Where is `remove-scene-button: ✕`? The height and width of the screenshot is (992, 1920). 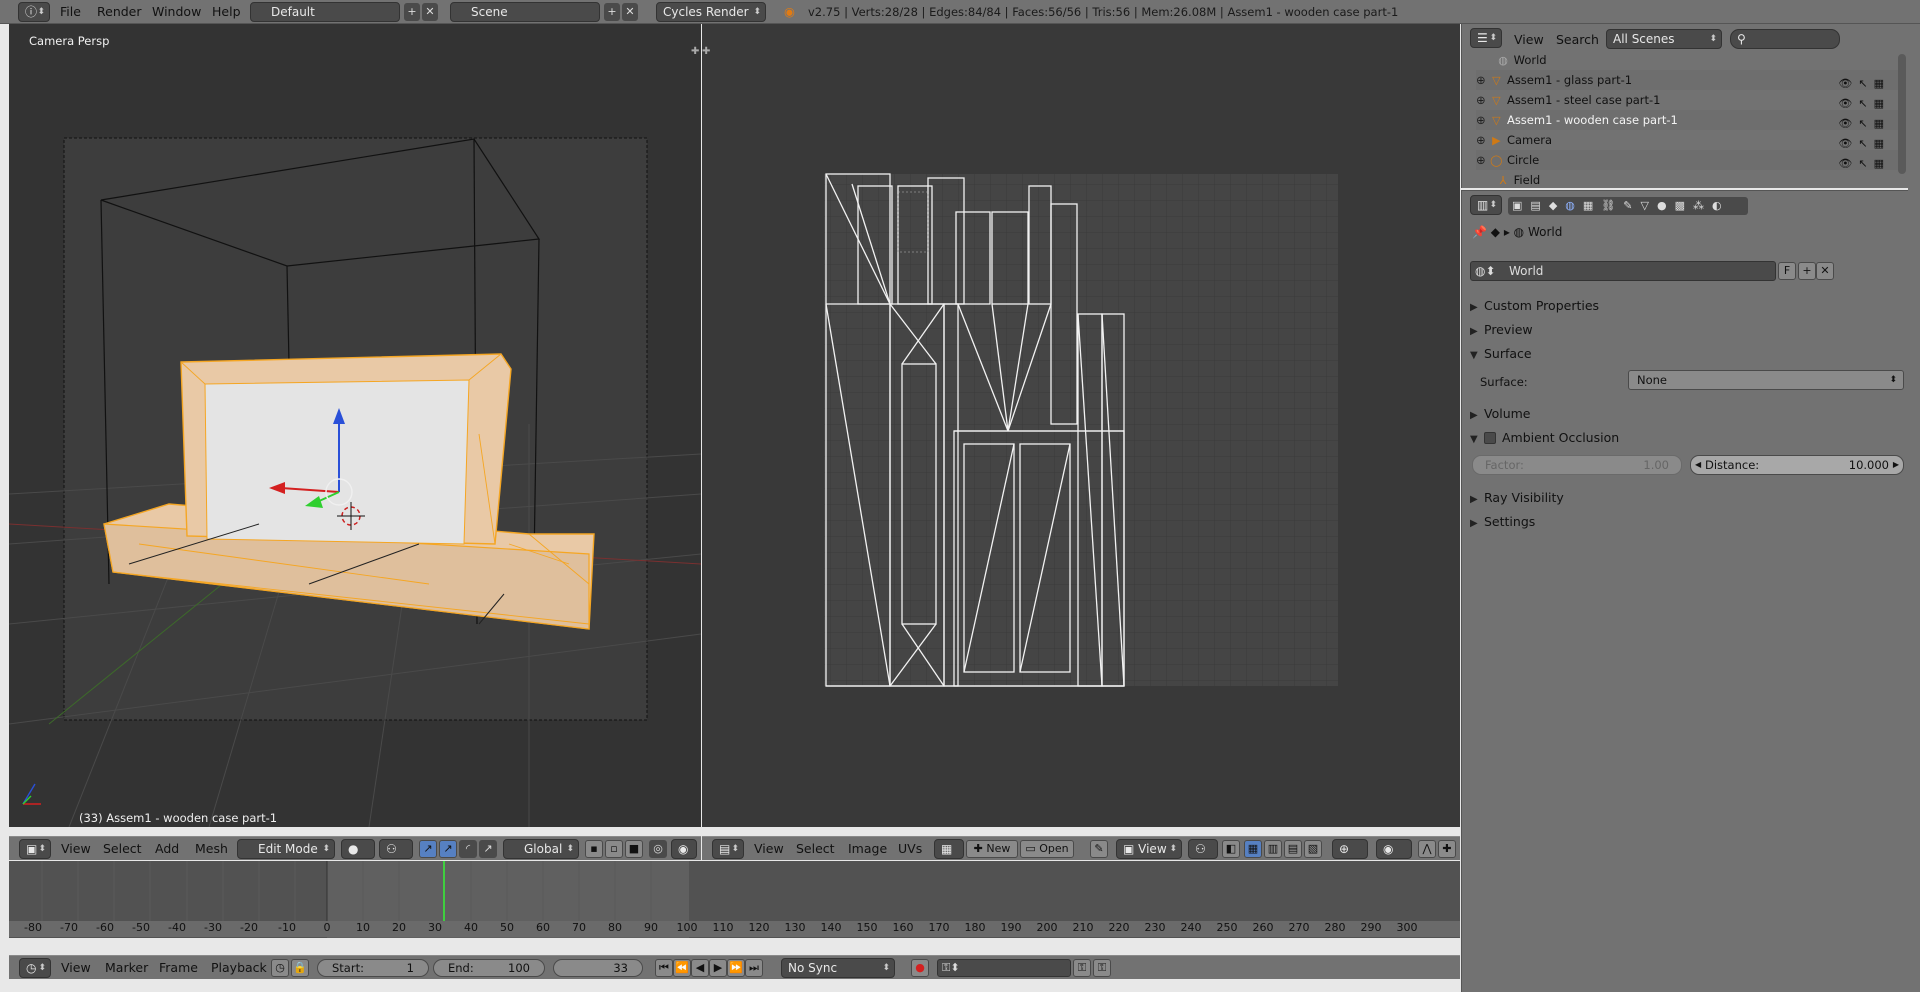 remove-scene-button: ✕ is located at coordinates (630, 12).